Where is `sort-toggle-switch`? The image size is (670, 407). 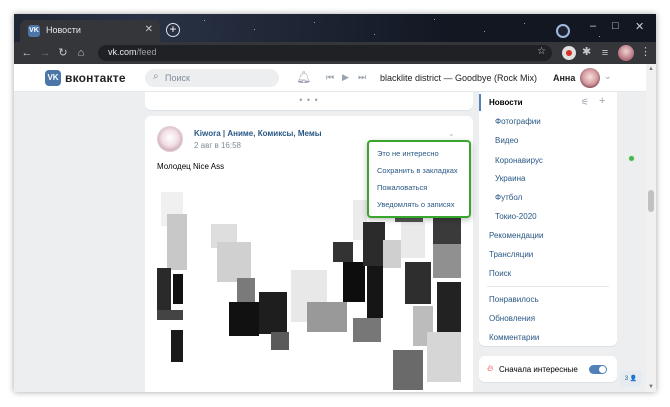
sort-toggle-switch is located at coordinates (598, 369).